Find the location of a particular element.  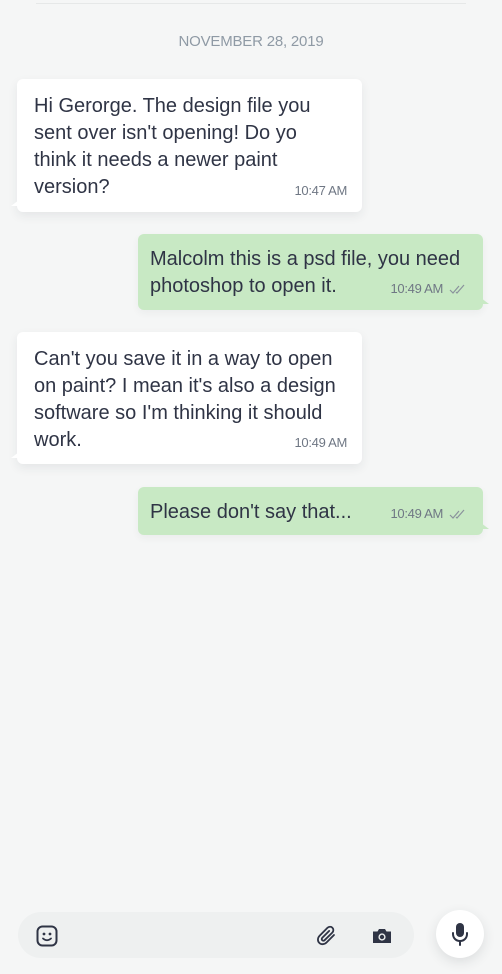

emoji-icon is located at coordinates (47, 936).